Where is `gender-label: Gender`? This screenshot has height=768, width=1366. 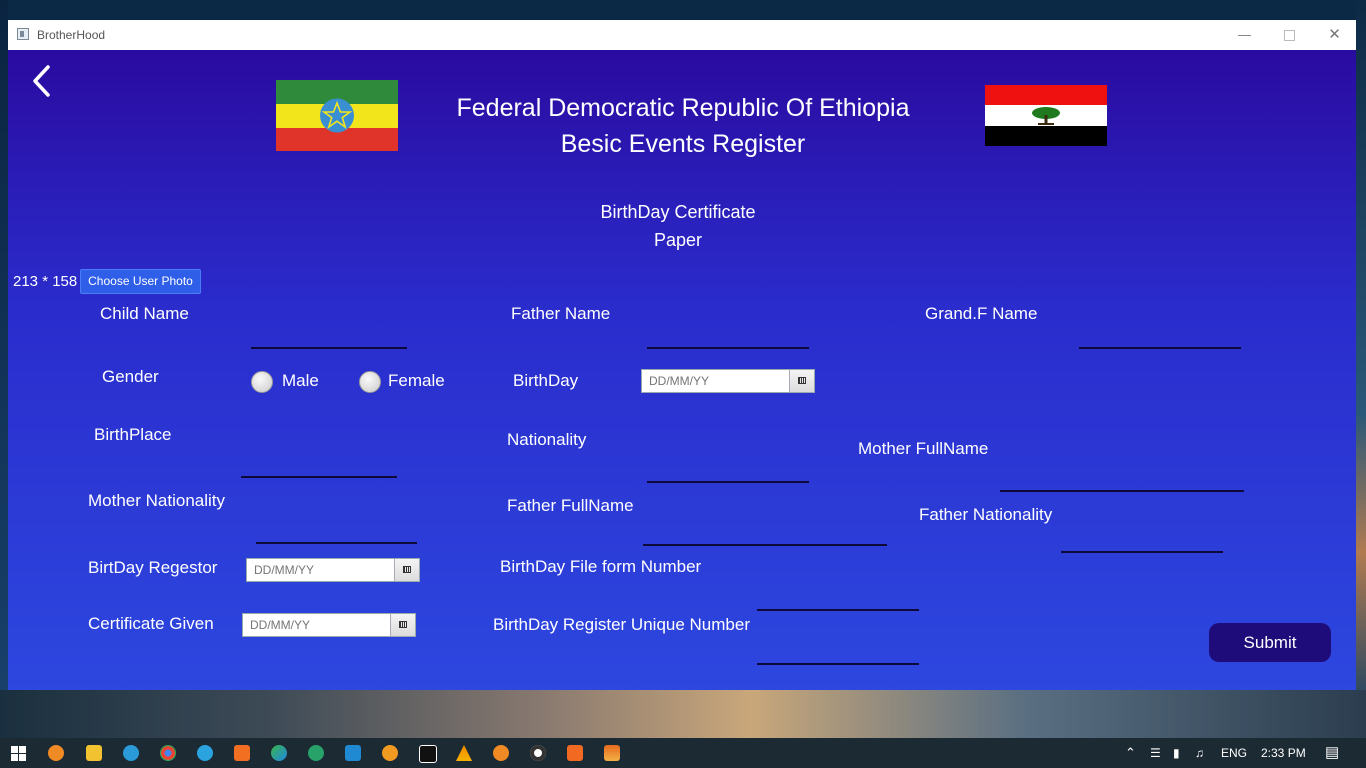
gender-label: Gender is located at coordinates (130, 376).